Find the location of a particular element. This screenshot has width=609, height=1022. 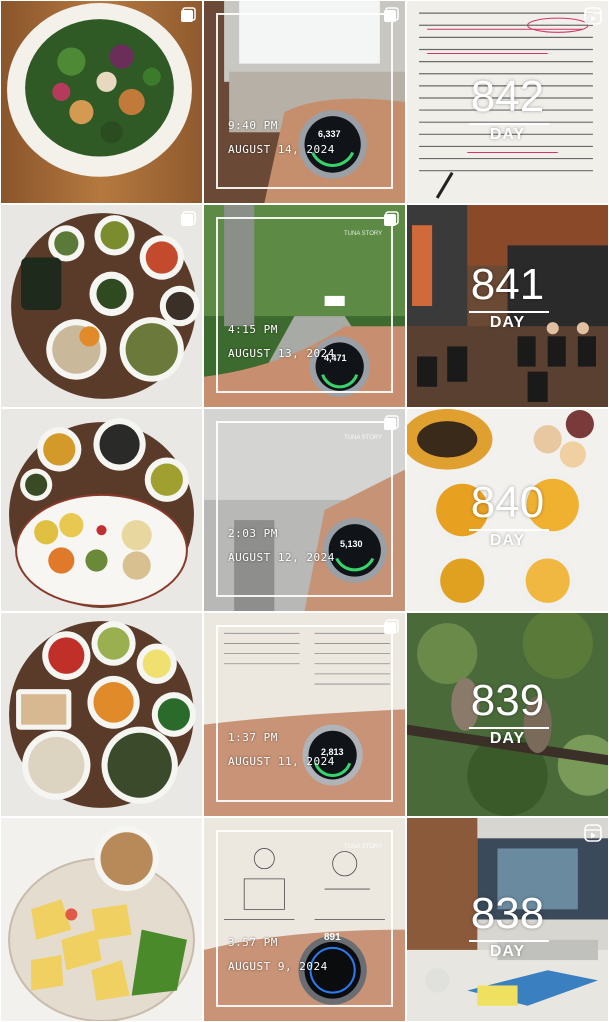

post-meal-squash is located at coordinates (101, 510).